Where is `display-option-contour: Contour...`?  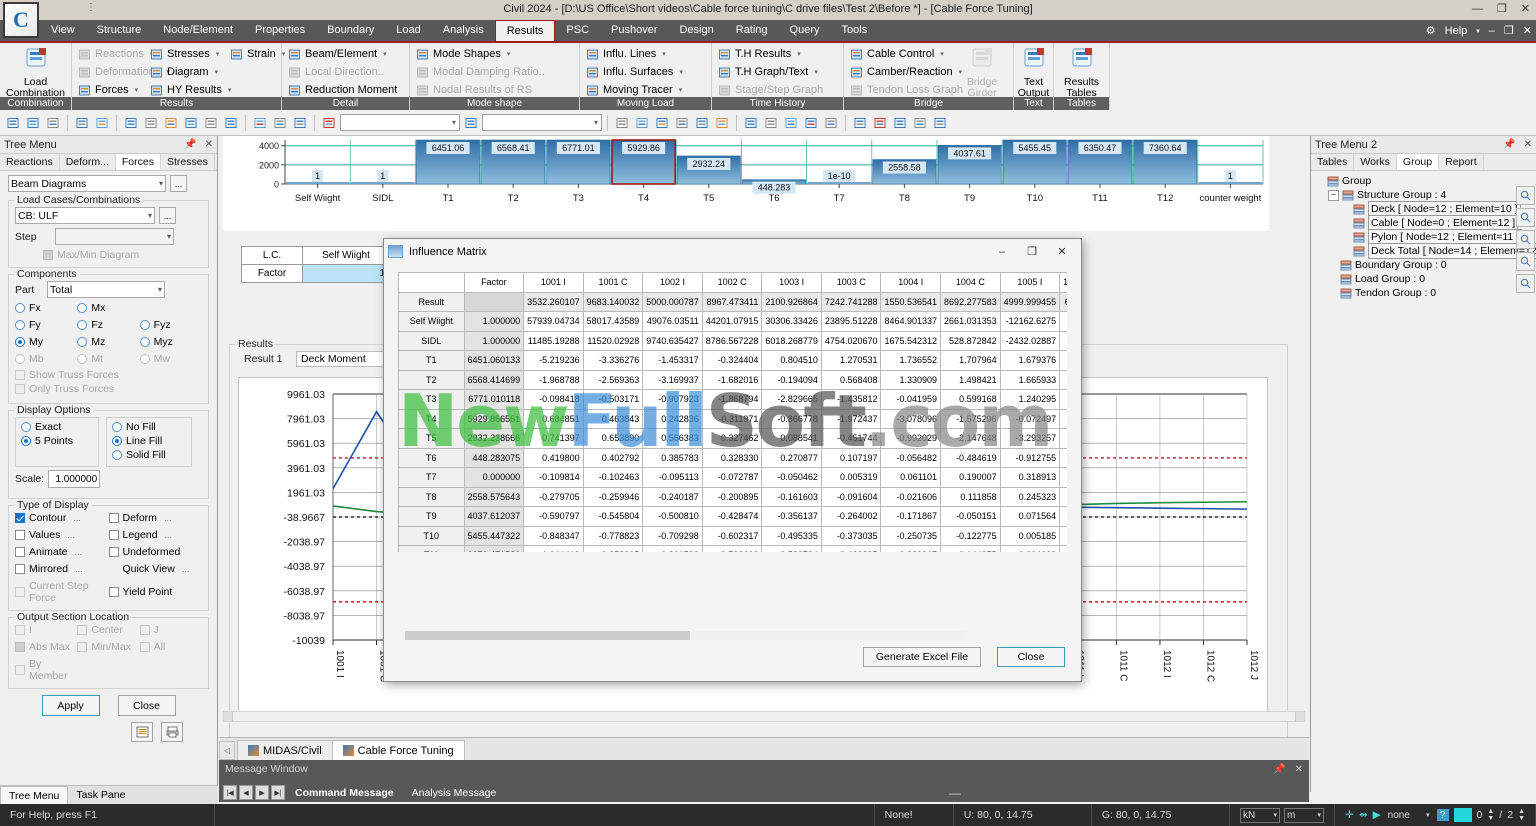
display-option-contour: Contour... is located at coordinates (62, 518).